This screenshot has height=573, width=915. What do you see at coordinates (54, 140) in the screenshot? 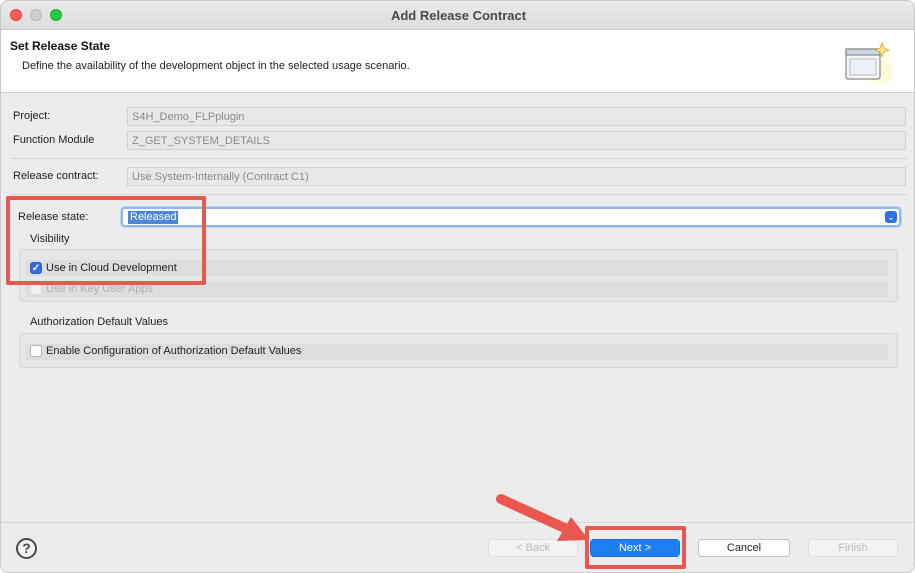
I see `function-module-label: Function Module` at bounding box center [54, 140].